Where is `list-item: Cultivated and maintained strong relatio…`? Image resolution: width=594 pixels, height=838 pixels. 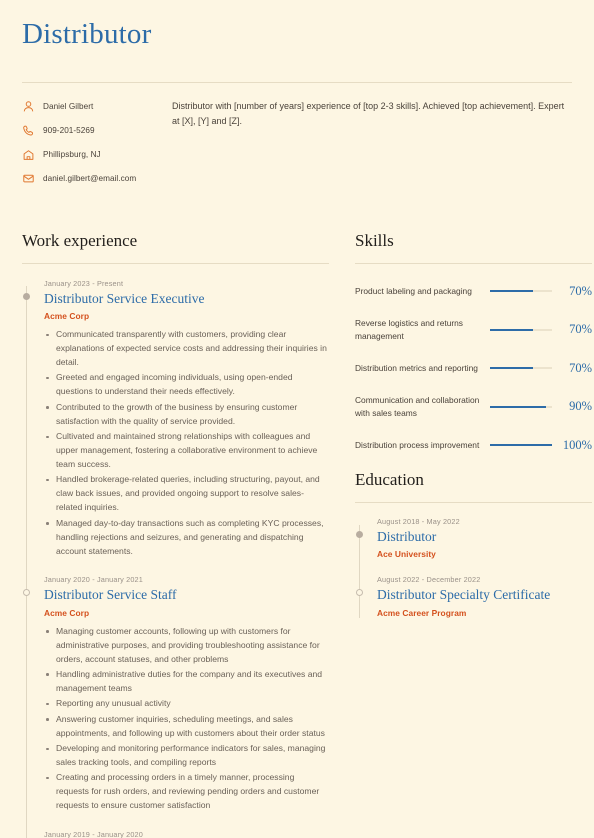 list-item: Cultivated and maintained strong relatio… is located at coordinates (186, 451).